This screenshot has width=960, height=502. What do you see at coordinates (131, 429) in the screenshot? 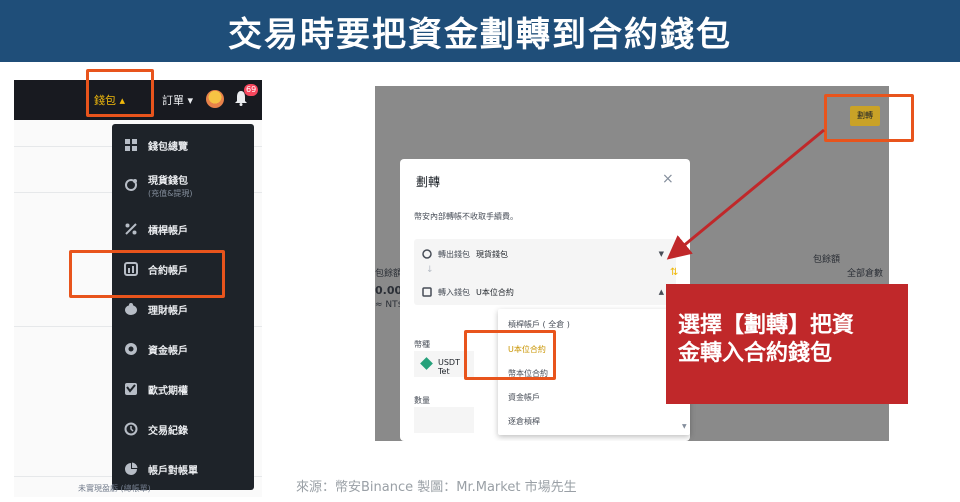
I see `history-icon` at bounding box center [131, 429].